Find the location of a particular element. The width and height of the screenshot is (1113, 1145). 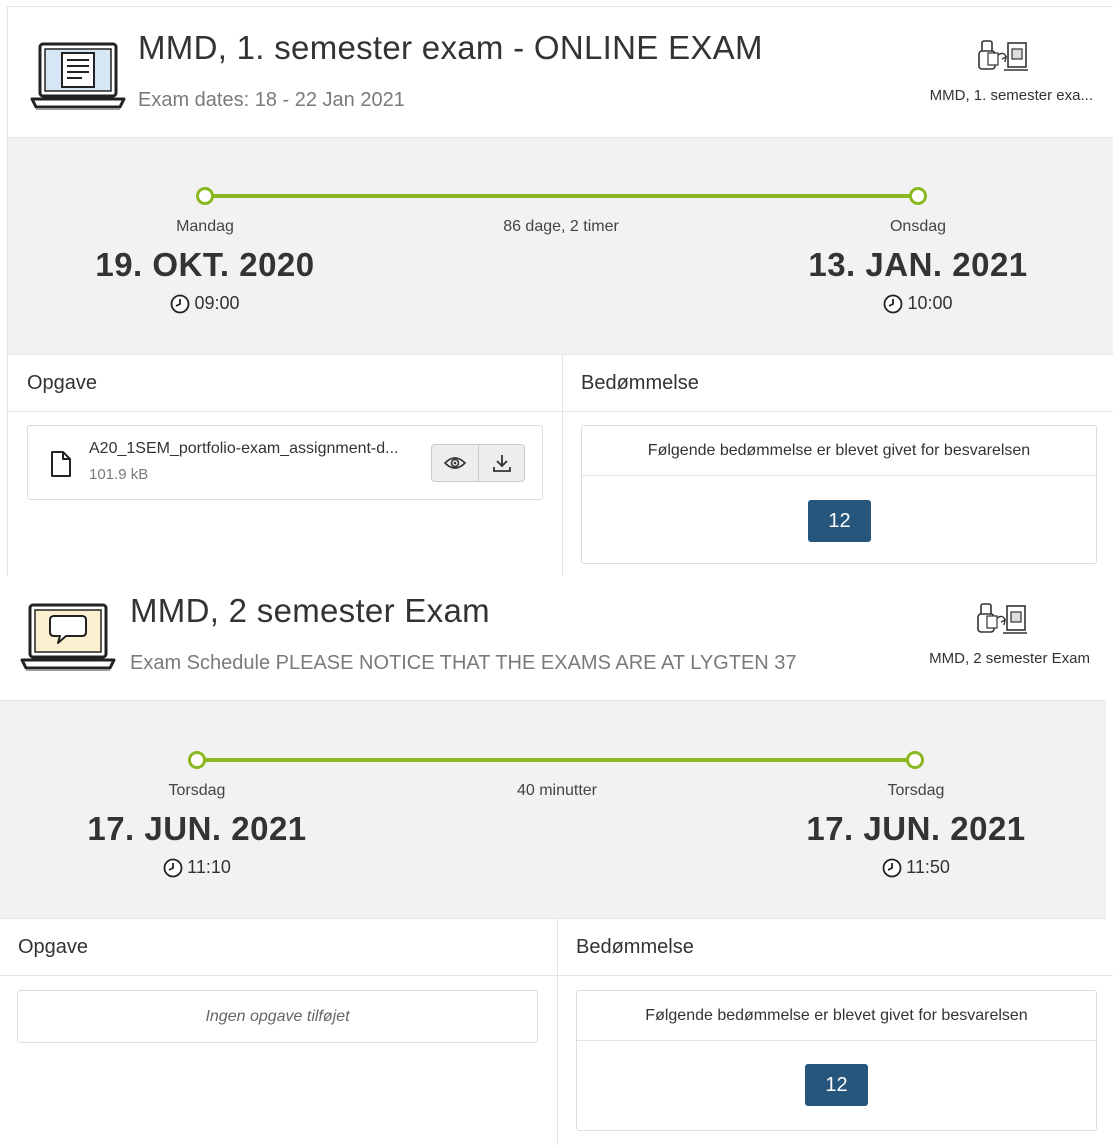

download-button is located at coordinates (501, 463).